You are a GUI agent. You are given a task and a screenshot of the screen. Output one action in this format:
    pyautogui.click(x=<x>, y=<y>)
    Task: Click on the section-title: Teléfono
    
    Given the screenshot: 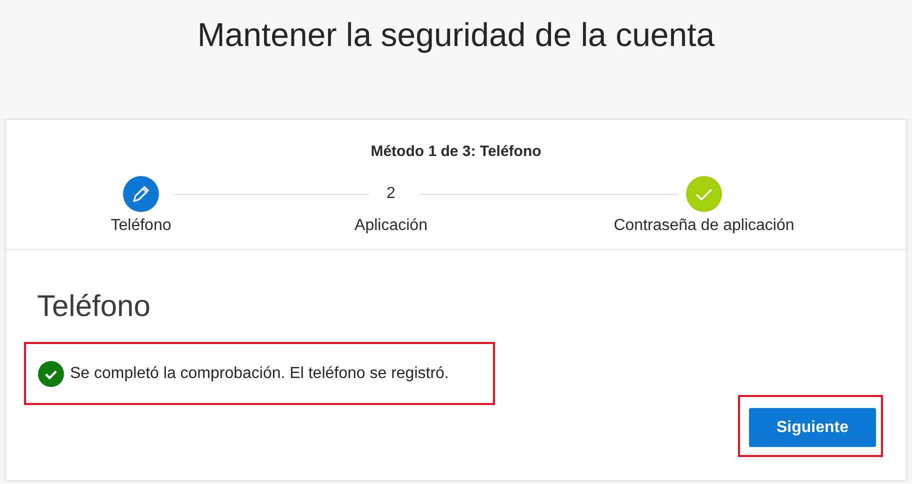 What is the action you would take?
    pyautogui.click(x=94, y=307)
    